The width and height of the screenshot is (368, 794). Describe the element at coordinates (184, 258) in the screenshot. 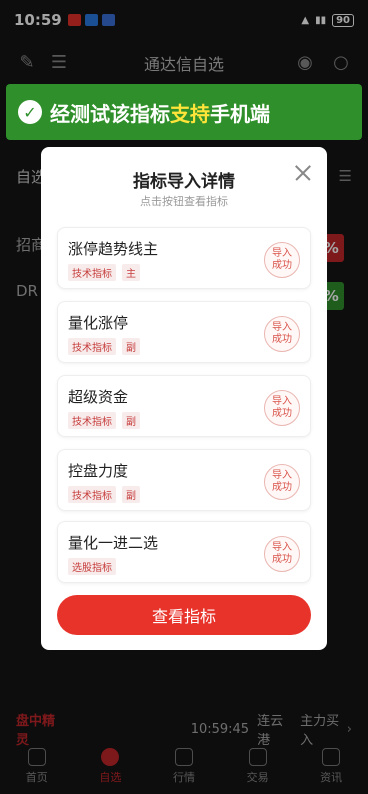

I see `indicator-card: 涨停趋势线主 技术指标 主 导入 成功` at that location.